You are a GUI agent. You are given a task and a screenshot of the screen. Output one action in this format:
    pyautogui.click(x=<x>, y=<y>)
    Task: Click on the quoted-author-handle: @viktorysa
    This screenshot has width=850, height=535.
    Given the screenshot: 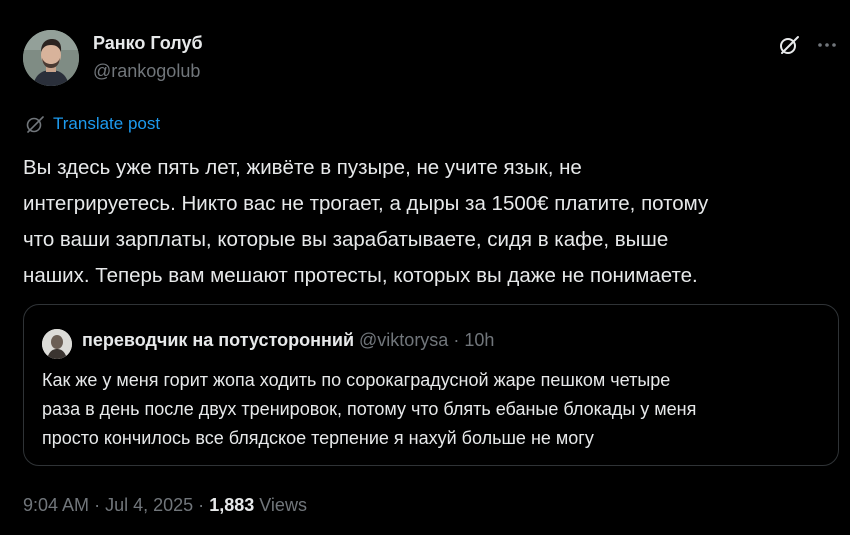 What is the action you would take?
    pyautogui.click(x=403, y=340)
    